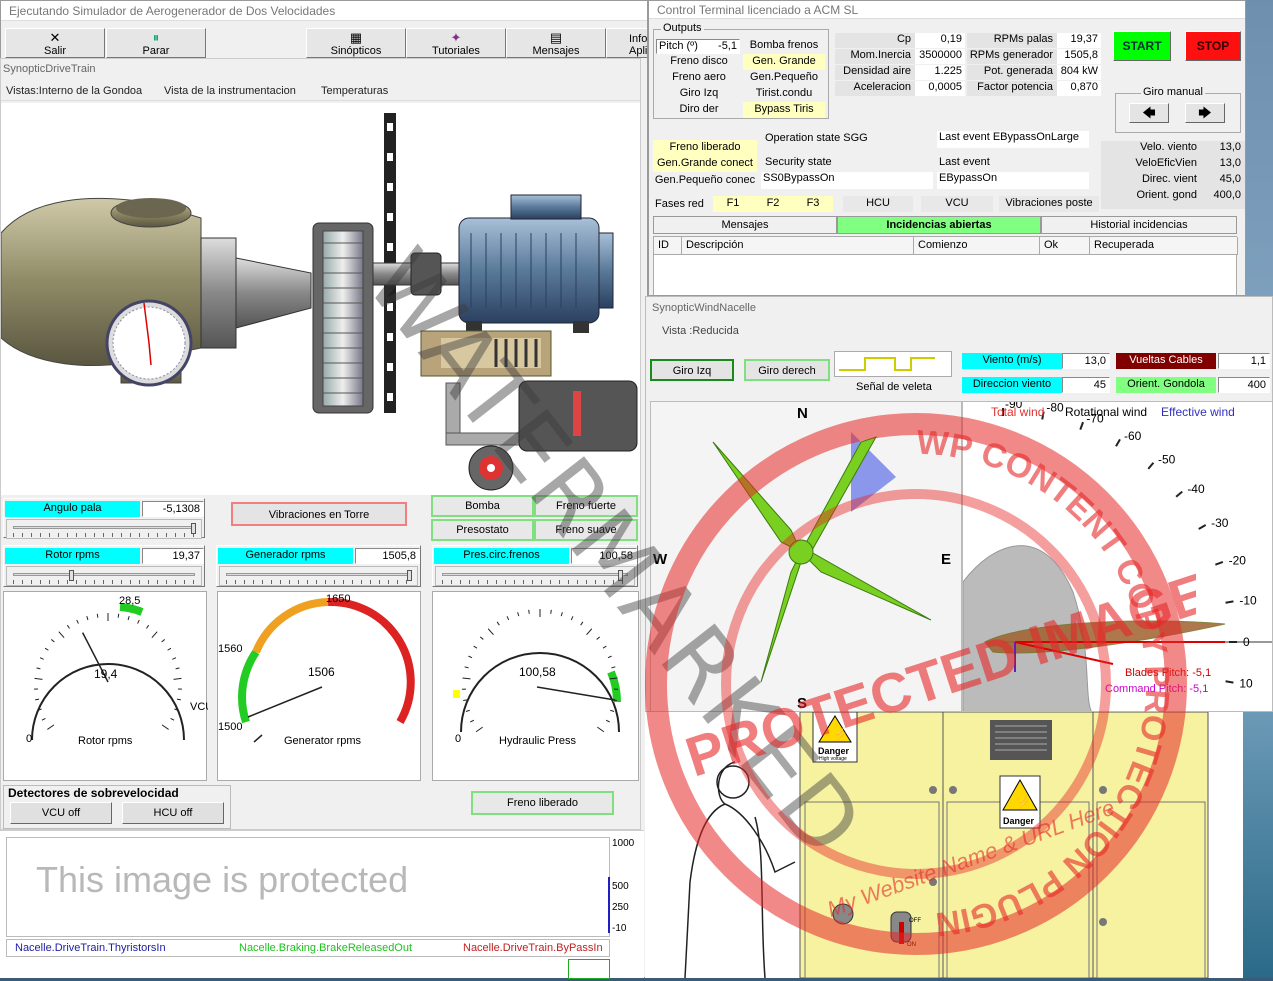  I want to click on nacelle-orientation-label: Orient. Gondola, so click(1166, 385).